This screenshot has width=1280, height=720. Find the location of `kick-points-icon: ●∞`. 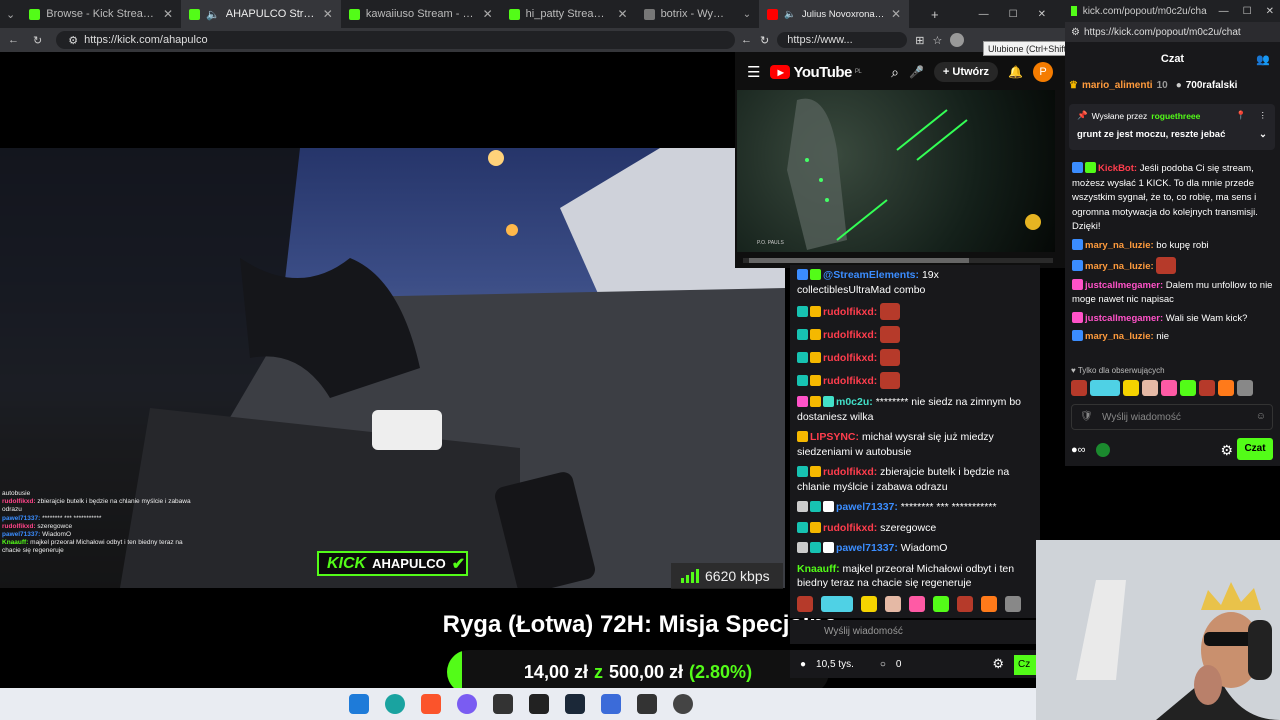

kick-points-icon: ●∞ is located at coordinates (1078, 450).